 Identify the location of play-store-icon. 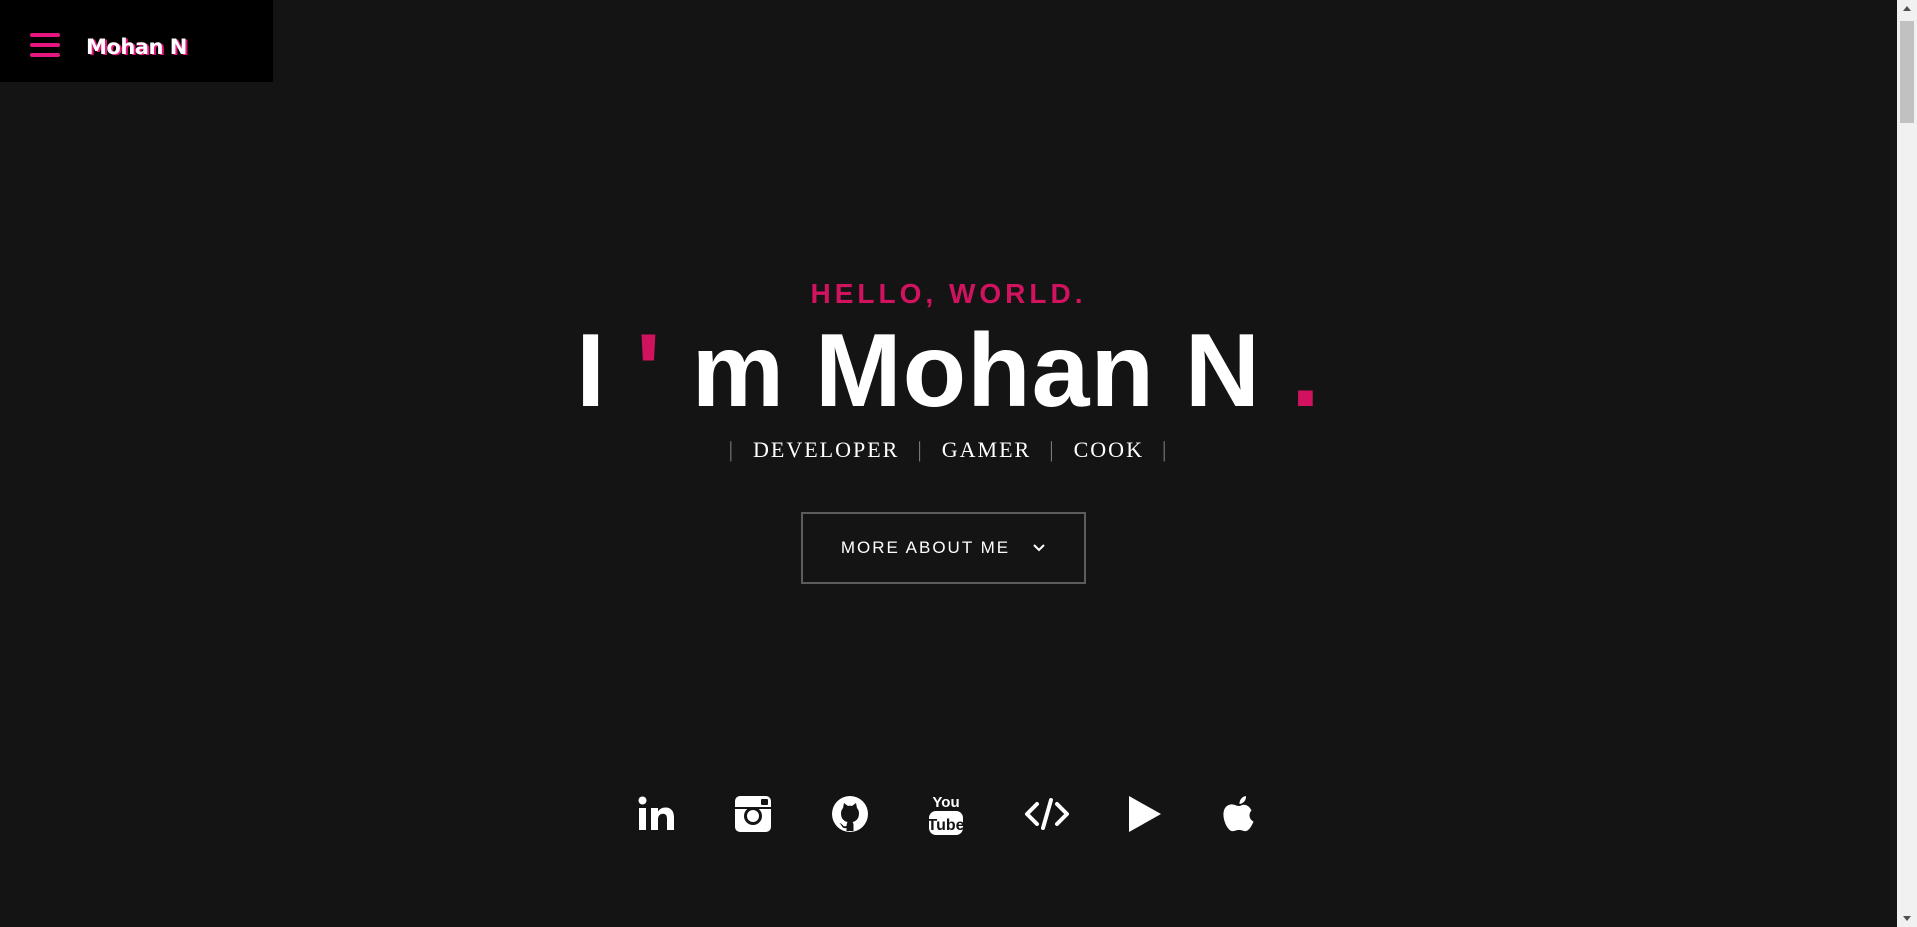
(1144, 814).